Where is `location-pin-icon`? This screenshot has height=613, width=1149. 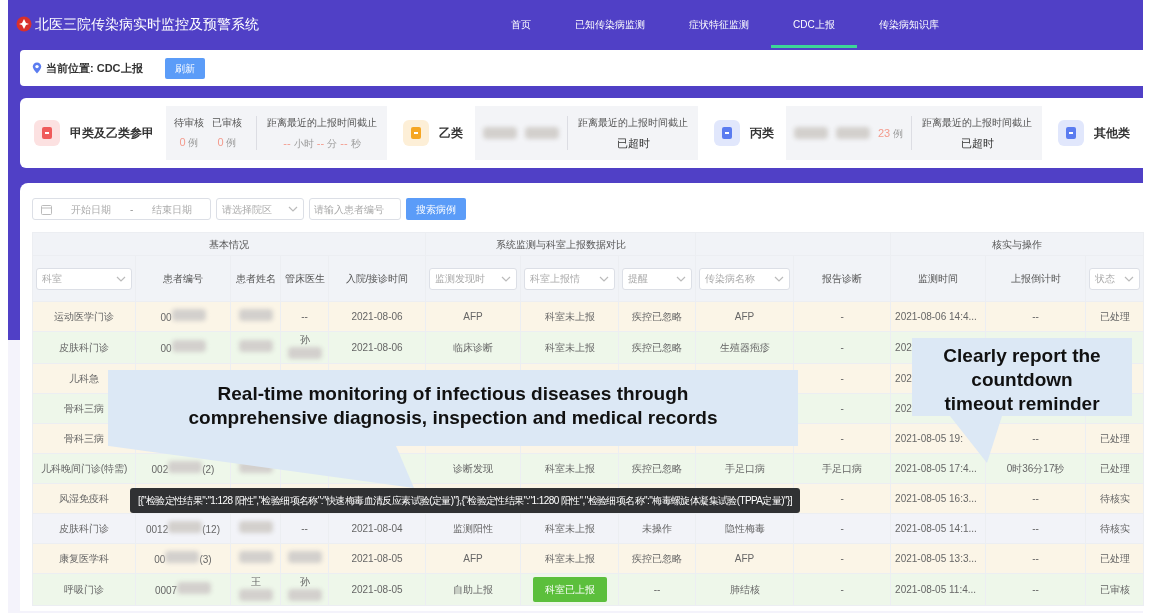 location-pin-icon is located at coordinates (37, 68).